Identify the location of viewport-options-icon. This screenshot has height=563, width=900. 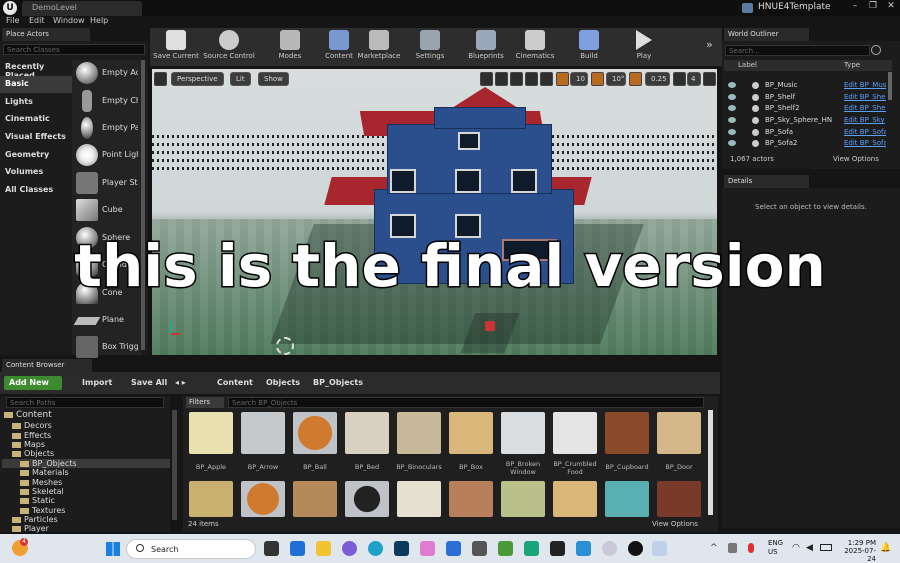
(160, 79).